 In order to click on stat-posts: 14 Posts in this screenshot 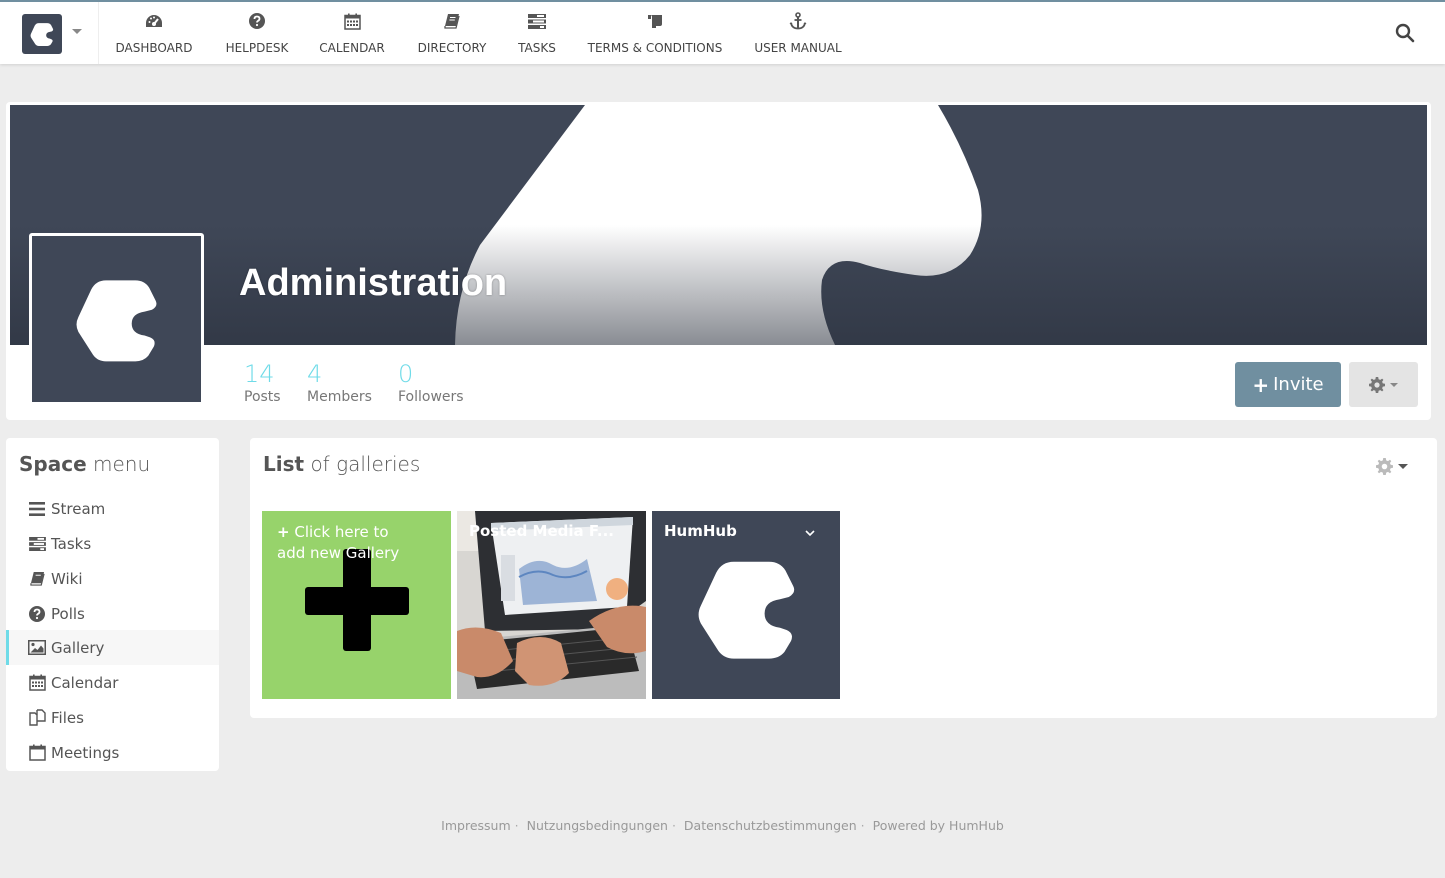, I will do `click(262, 382)`.